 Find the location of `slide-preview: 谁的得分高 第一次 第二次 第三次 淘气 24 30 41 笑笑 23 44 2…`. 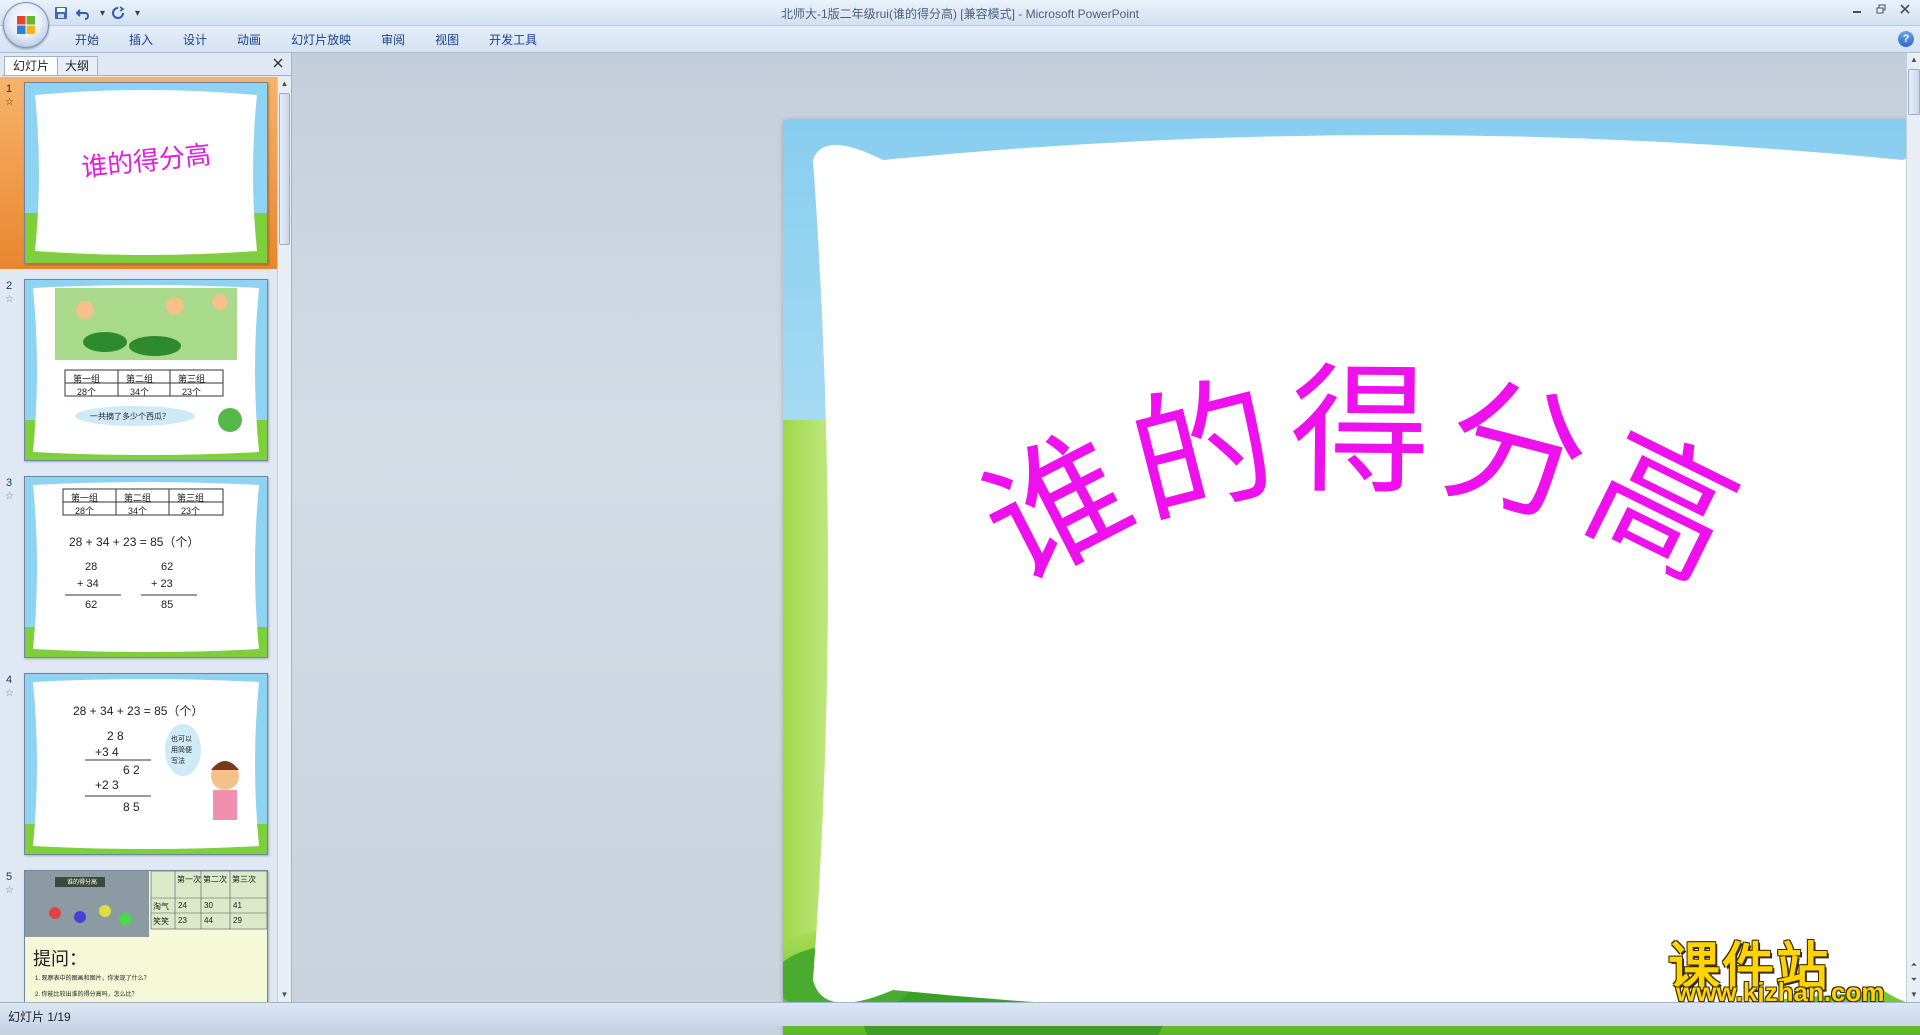

slide-preview: 谁的得分高 第一次 第二次 第三次 淘气 24 30 41 笑笑 23 44 2… is located at coordinates (146, 936).